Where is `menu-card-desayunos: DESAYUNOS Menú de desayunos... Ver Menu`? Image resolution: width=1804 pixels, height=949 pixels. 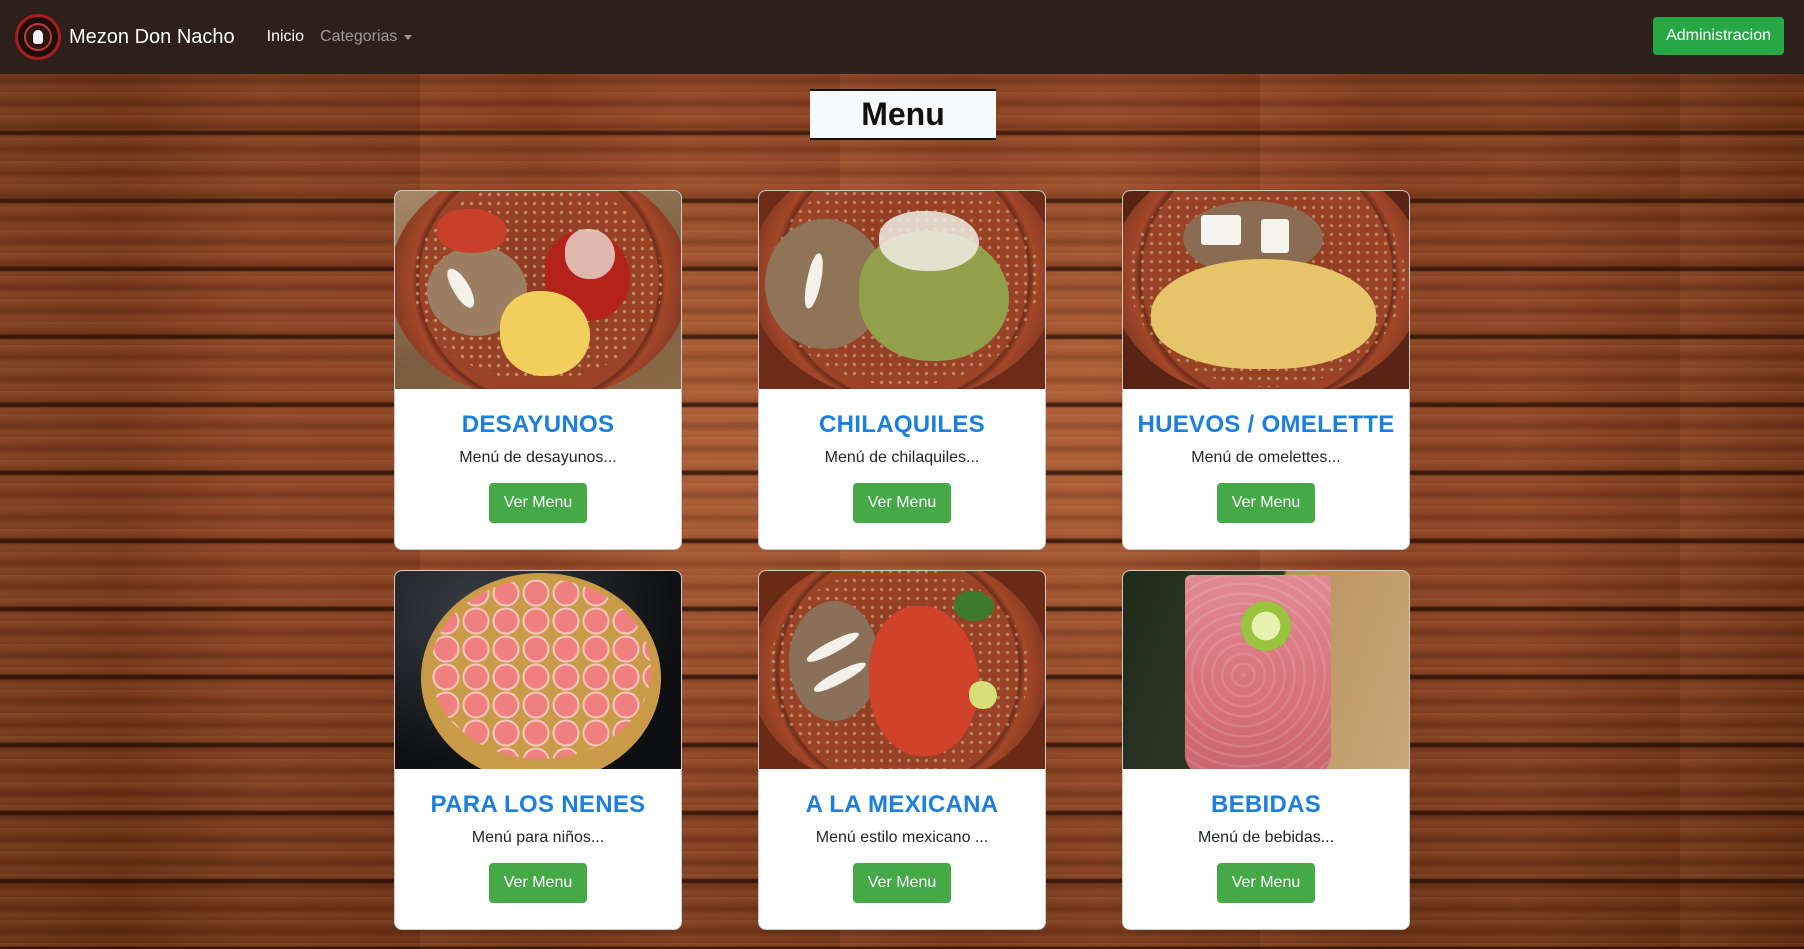
menu-card-desayunos: DESAYUNOS Menú de desayunos... Ver Menu is located at coordinates (538, 370).